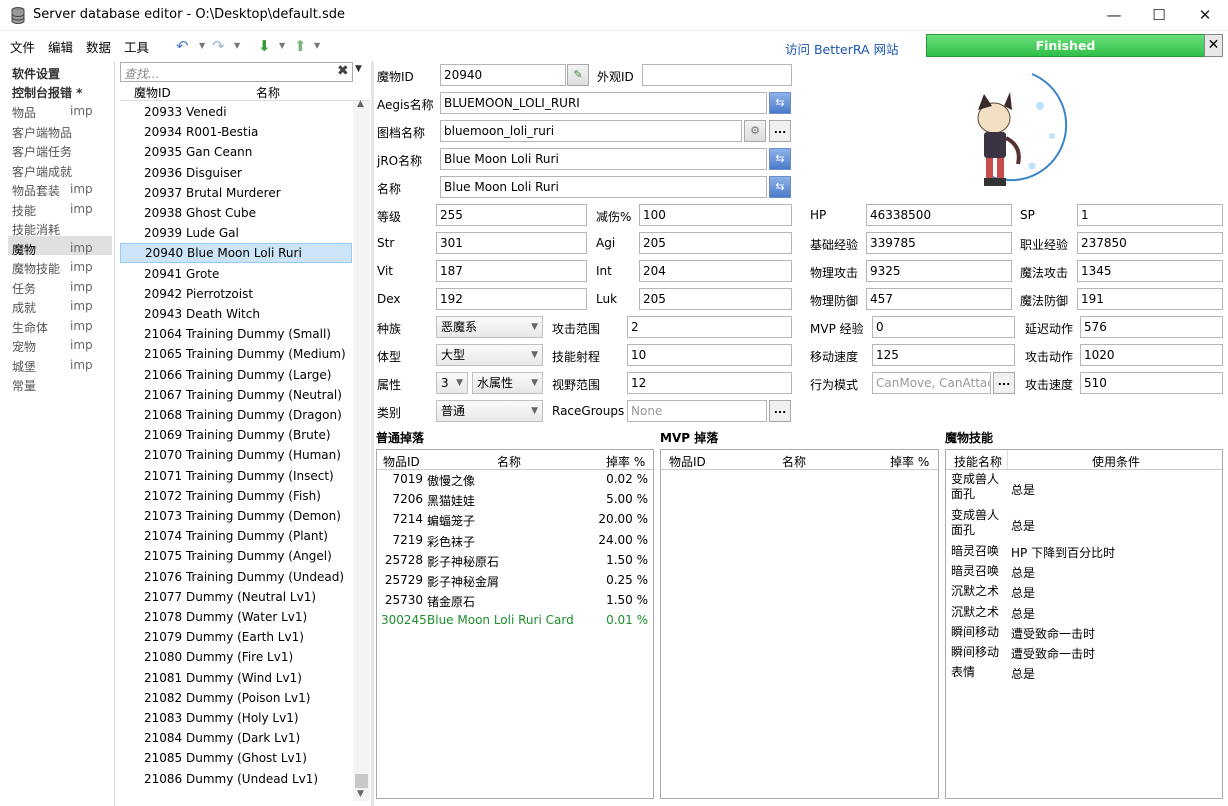 This screenshot has width=1228, height=806. I want to click on minimize-button: —, so click(1114, 15).